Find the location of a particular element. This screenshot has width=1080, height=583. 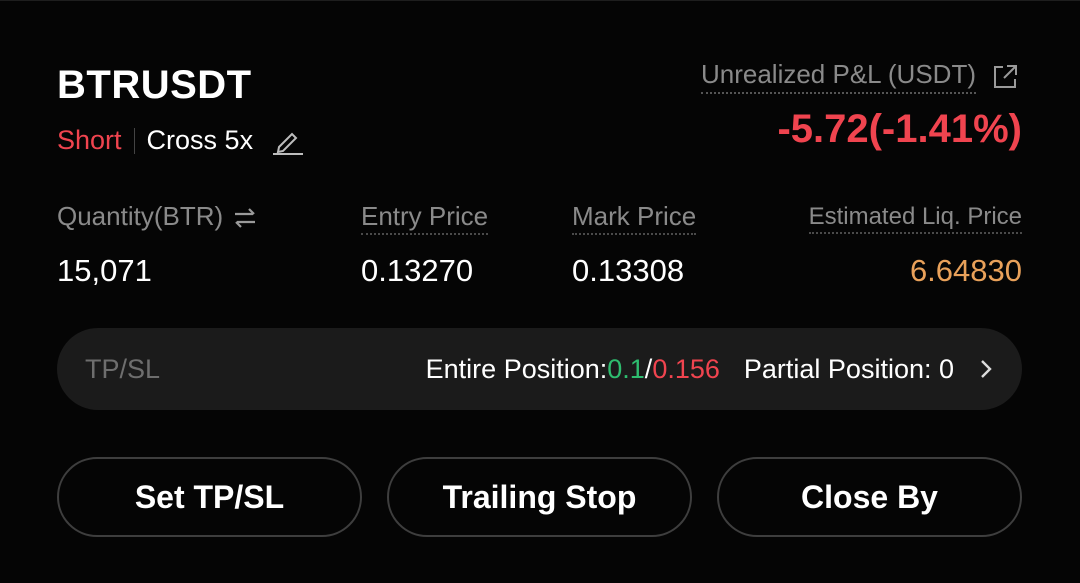

quantity-label-text: Quantity(BTR) is located at coordinates (140, 216).